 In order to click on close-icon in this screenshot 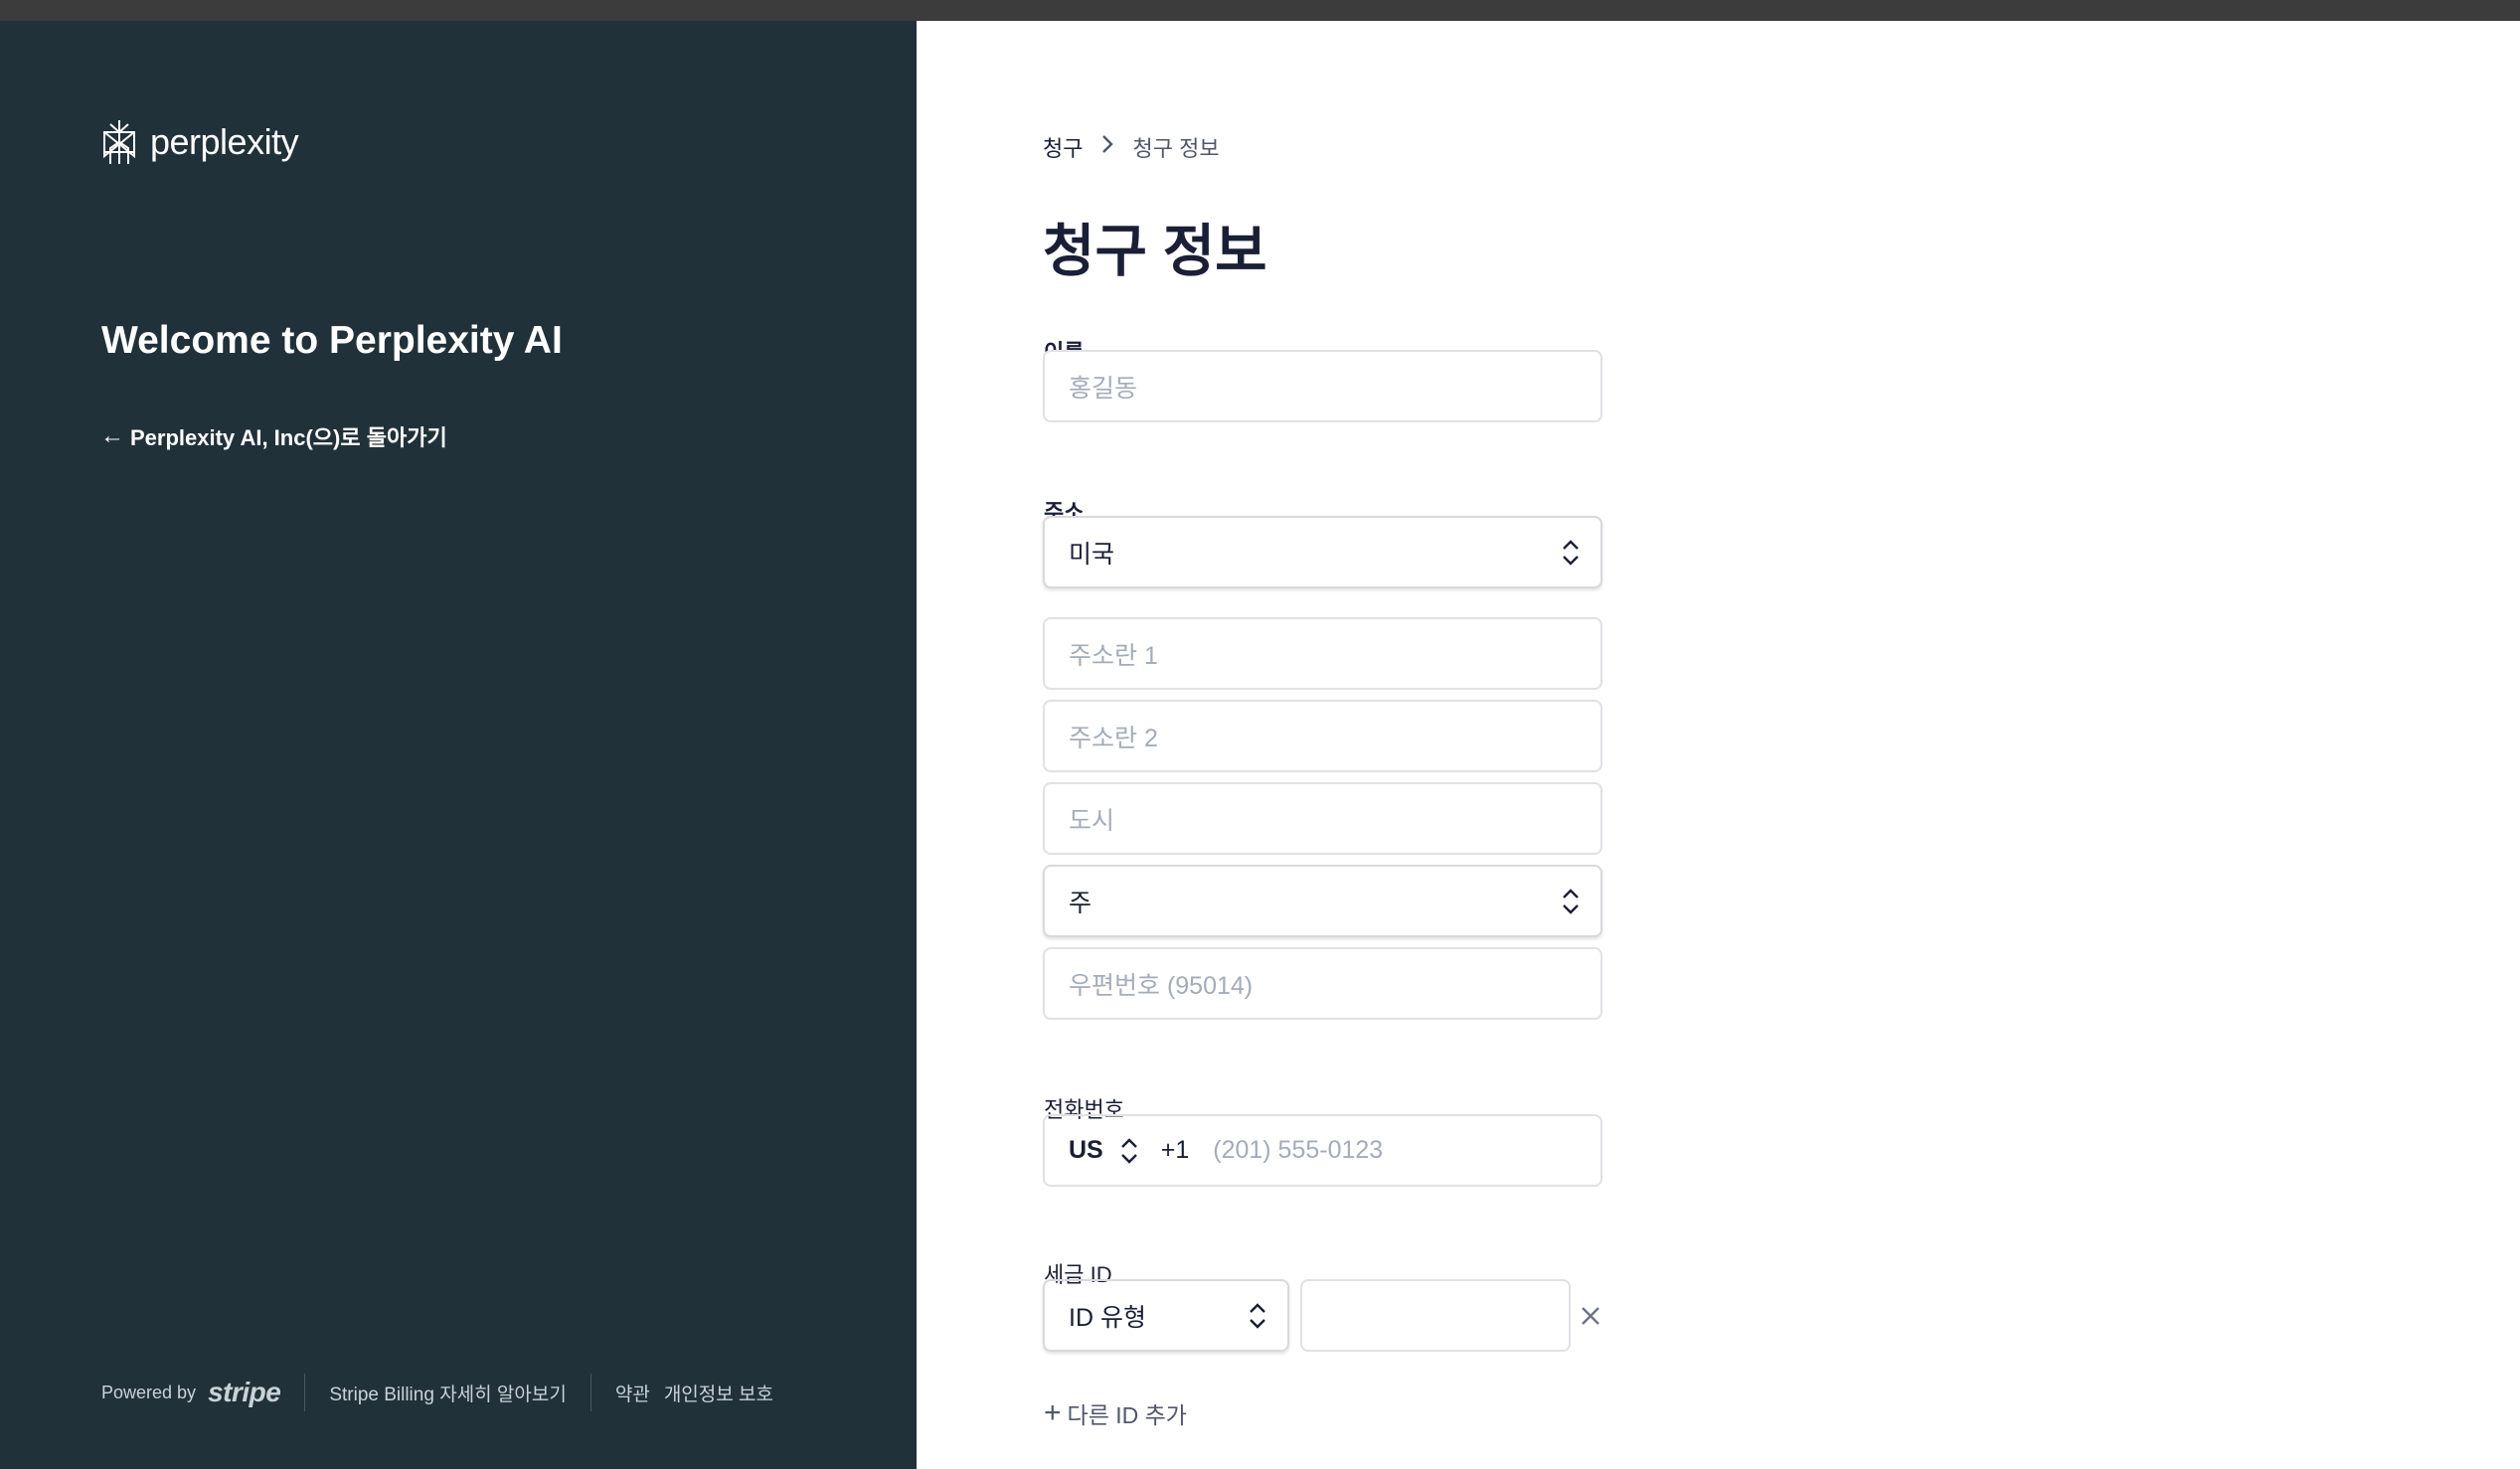, I will do `click(1590, 1316)`.